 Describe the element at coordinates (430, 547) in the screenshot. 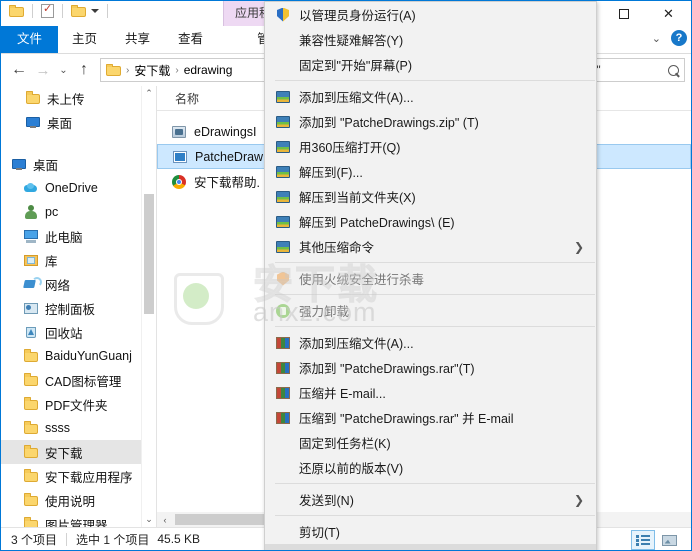

I see `menu-item-copy: 复制(C)` at that location.